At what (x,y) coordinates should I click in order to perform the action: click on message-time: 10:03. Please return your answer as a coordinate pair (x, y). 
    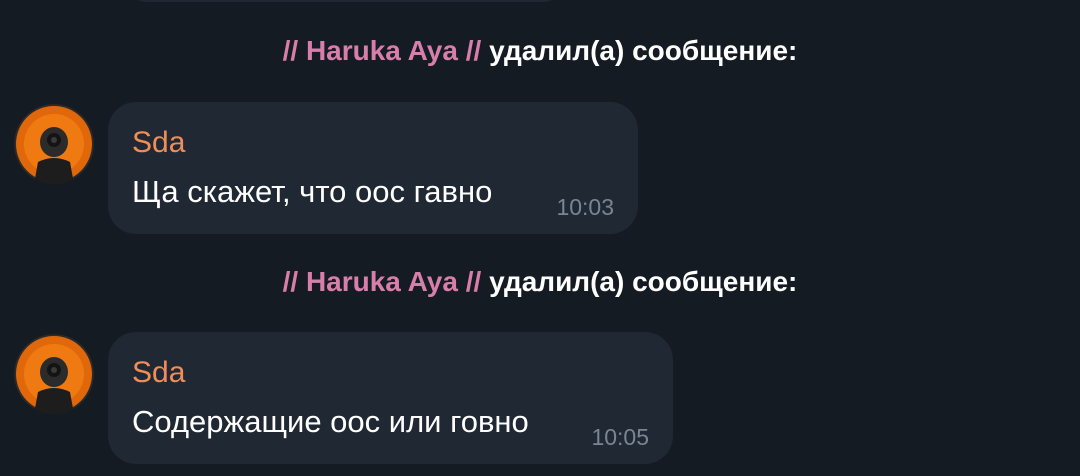
    Looking at the image, I should click on (585, 207).